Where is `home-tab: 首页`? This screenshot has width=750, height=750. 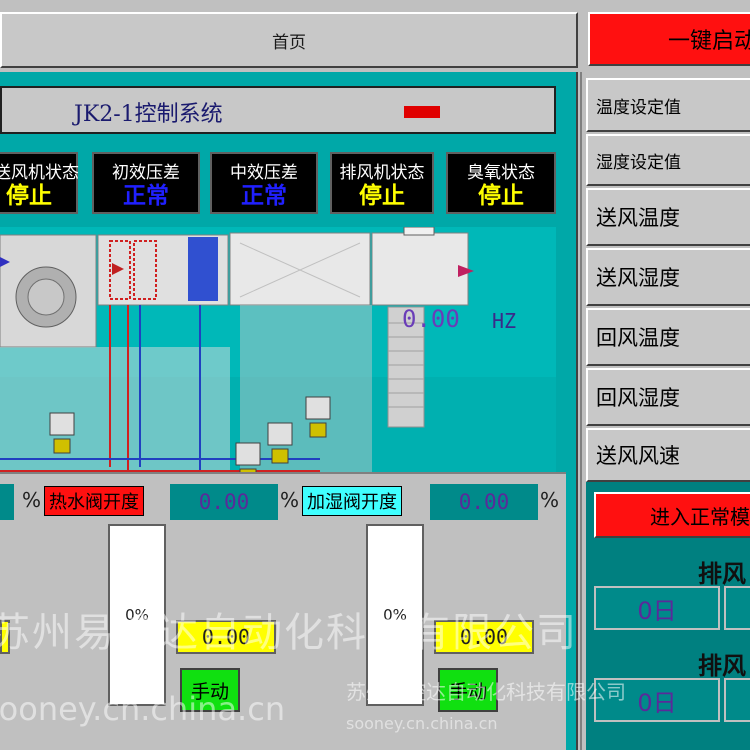 home-tab: 首页 is located at coordinates (289, 40).